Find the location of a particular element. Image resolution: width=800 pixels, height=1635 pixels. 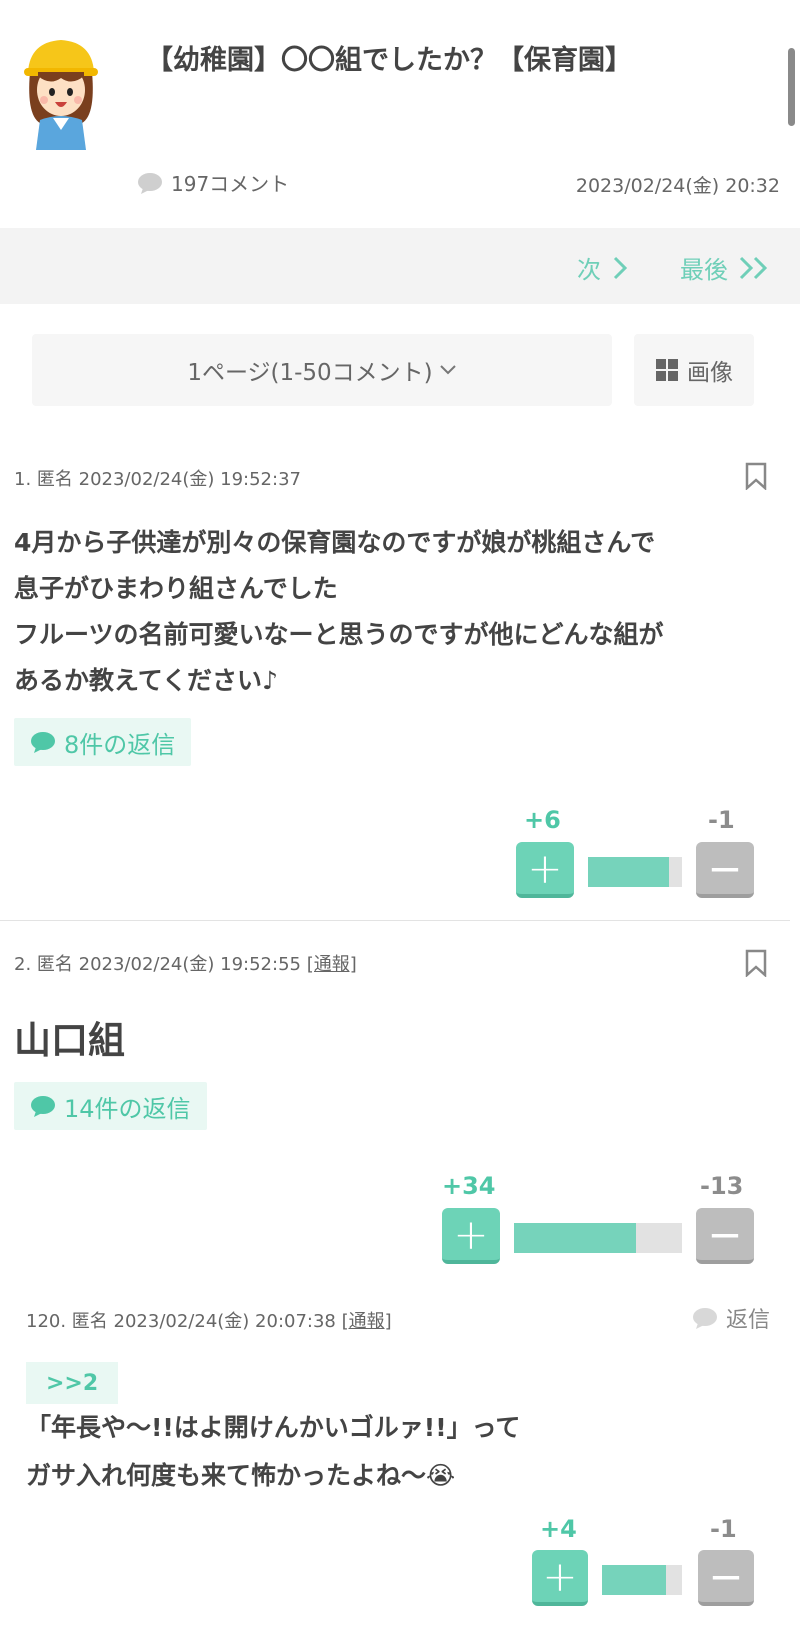

reply-body: 「年長や〜!!はよ開けんかいゴルァ!!」って ガサ入れ何度も来て怖かったよね〜😭 is located at coordinates (273, 1452).